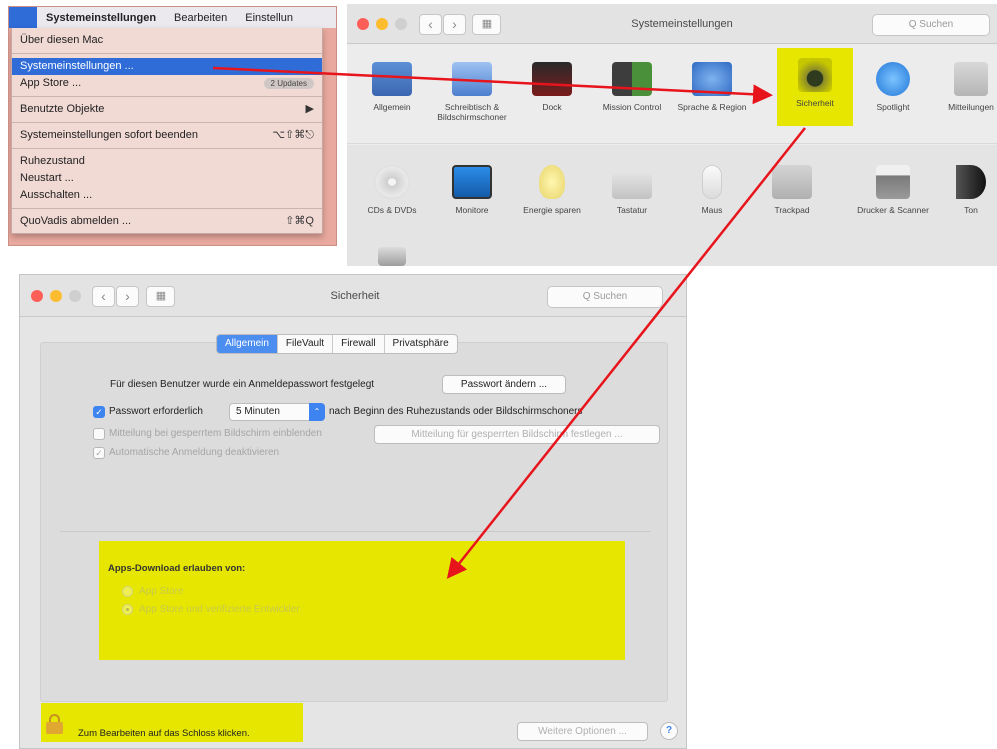 This screenshot has width=997, height=749. I want to click on menu-item-logout: QuoVadis abmelden ... ⇧⌘Q, so click(167, 221).